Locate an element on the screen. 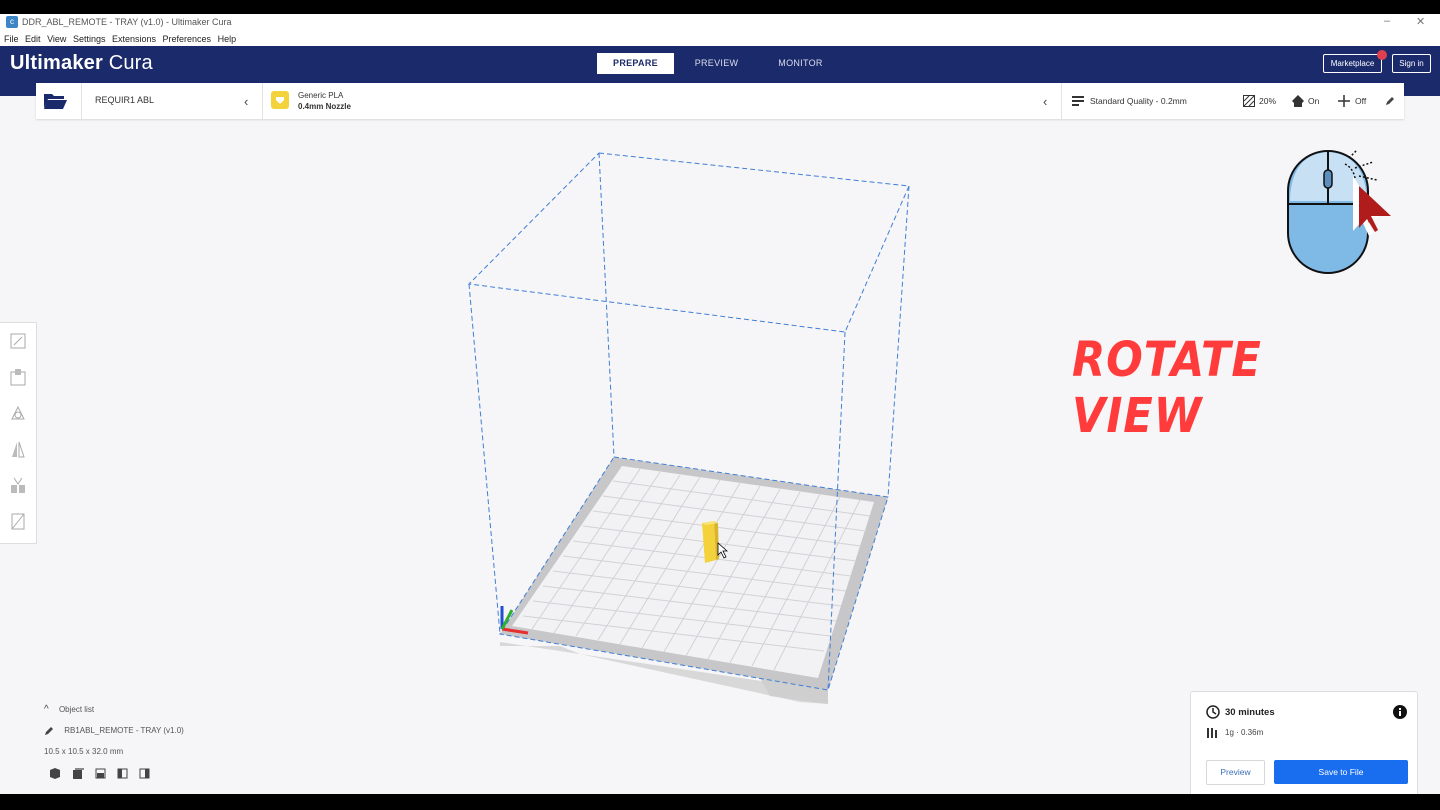 The height and width of the screenshot is (810, 1440). tool-panel is located at coordinates (18, 433).